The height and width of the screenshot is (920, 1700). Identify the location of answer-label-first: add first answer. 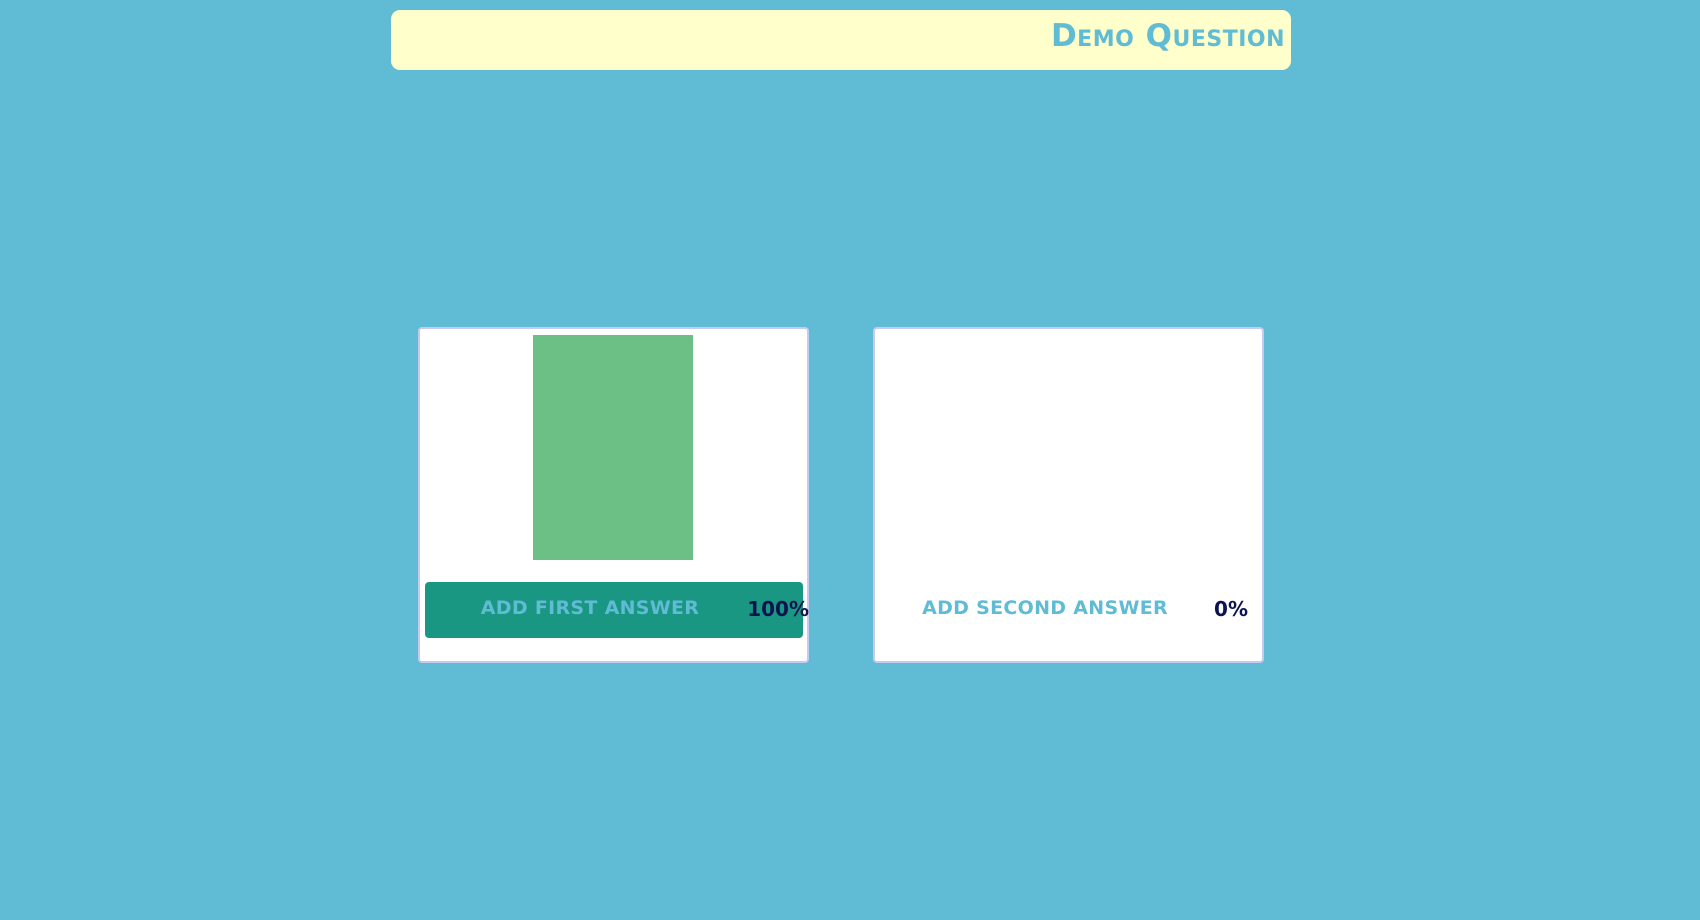
(590, 608).